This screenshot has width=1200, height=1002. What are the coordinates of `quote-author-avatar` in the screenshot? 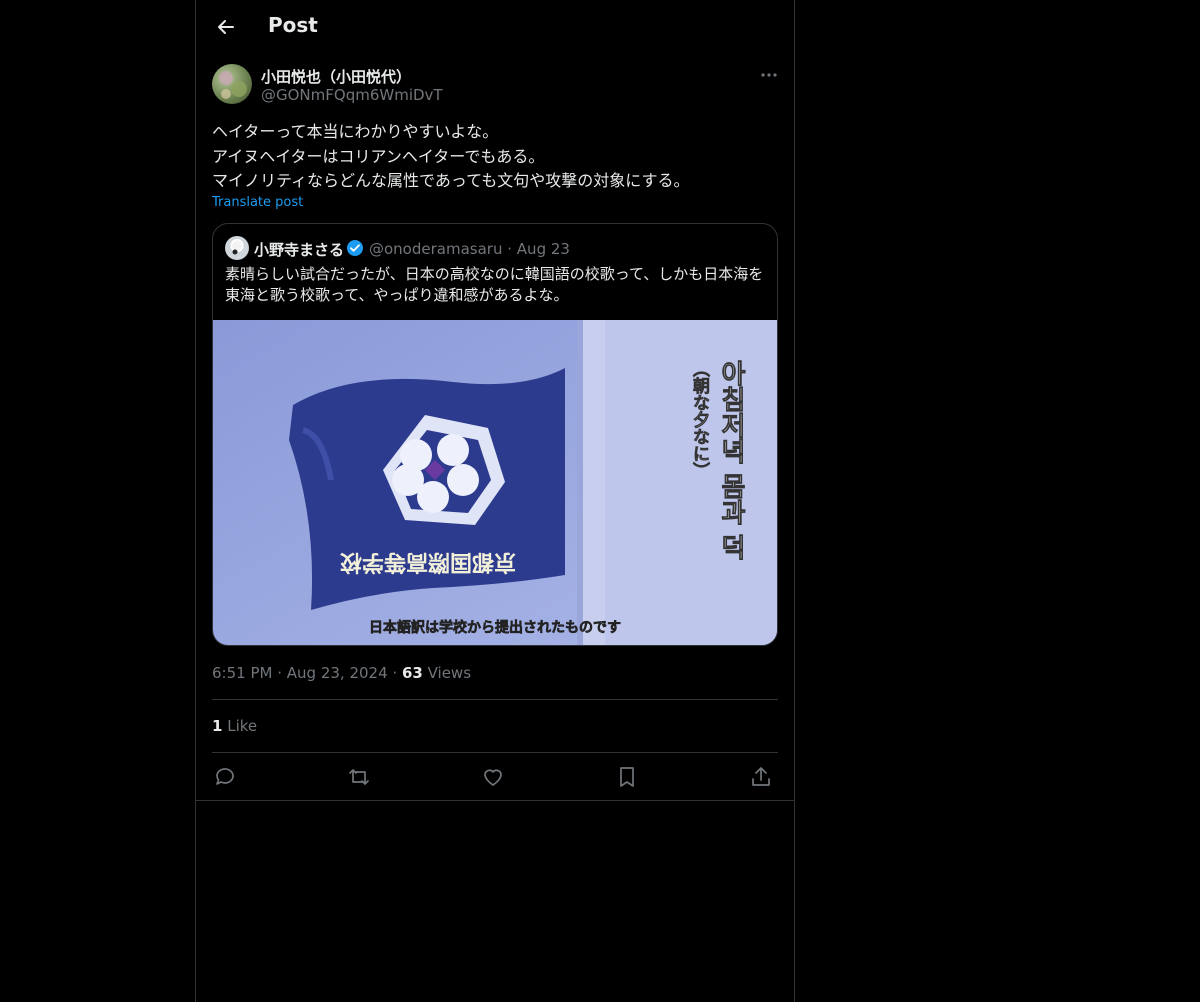 It's located at (237, 248).